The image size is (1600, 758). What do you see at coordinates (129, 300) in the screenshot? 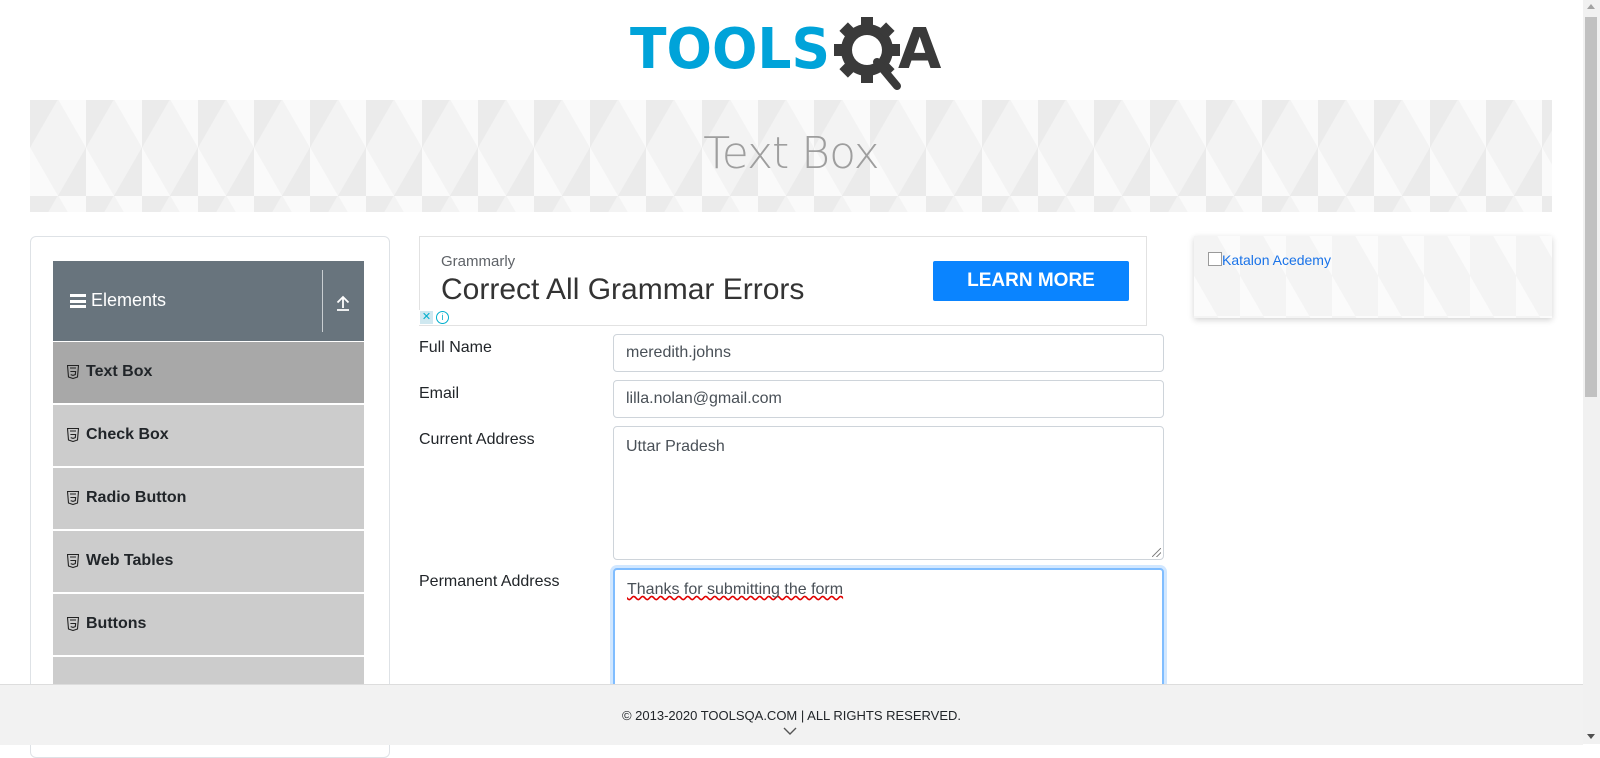
I see `group-label: Elements` at bounding box center [129, 300].